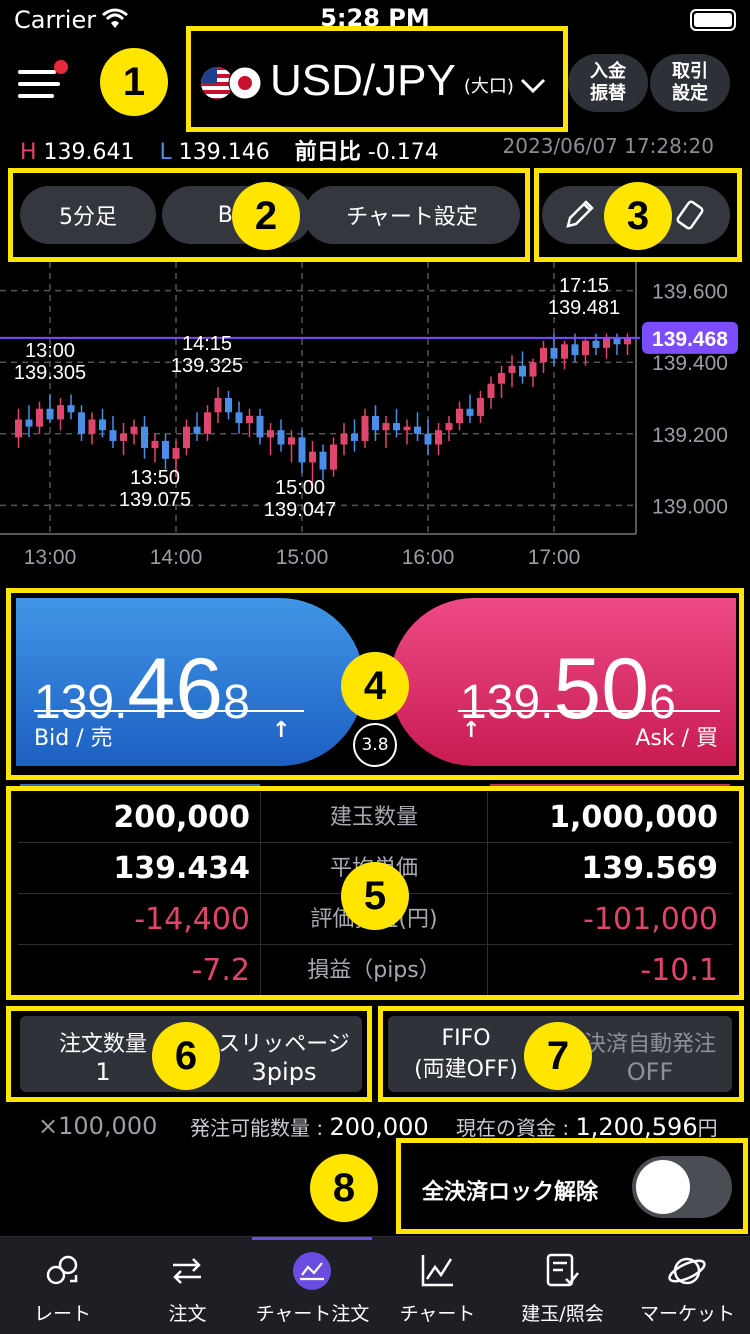 Image resolution: width=750 pixels, height=1334 pixels. I want to click on low-label: L, so click(165, 152).